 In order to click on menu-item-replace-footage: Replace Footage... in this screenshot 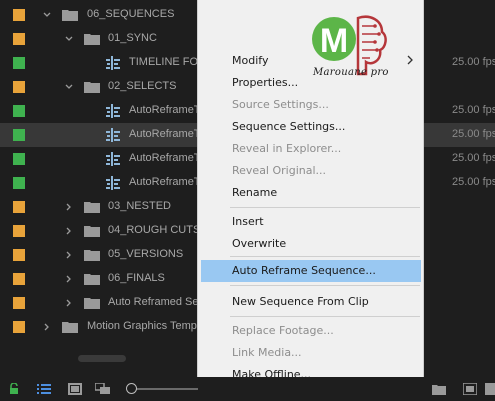, I will do `click(310, 331)`.